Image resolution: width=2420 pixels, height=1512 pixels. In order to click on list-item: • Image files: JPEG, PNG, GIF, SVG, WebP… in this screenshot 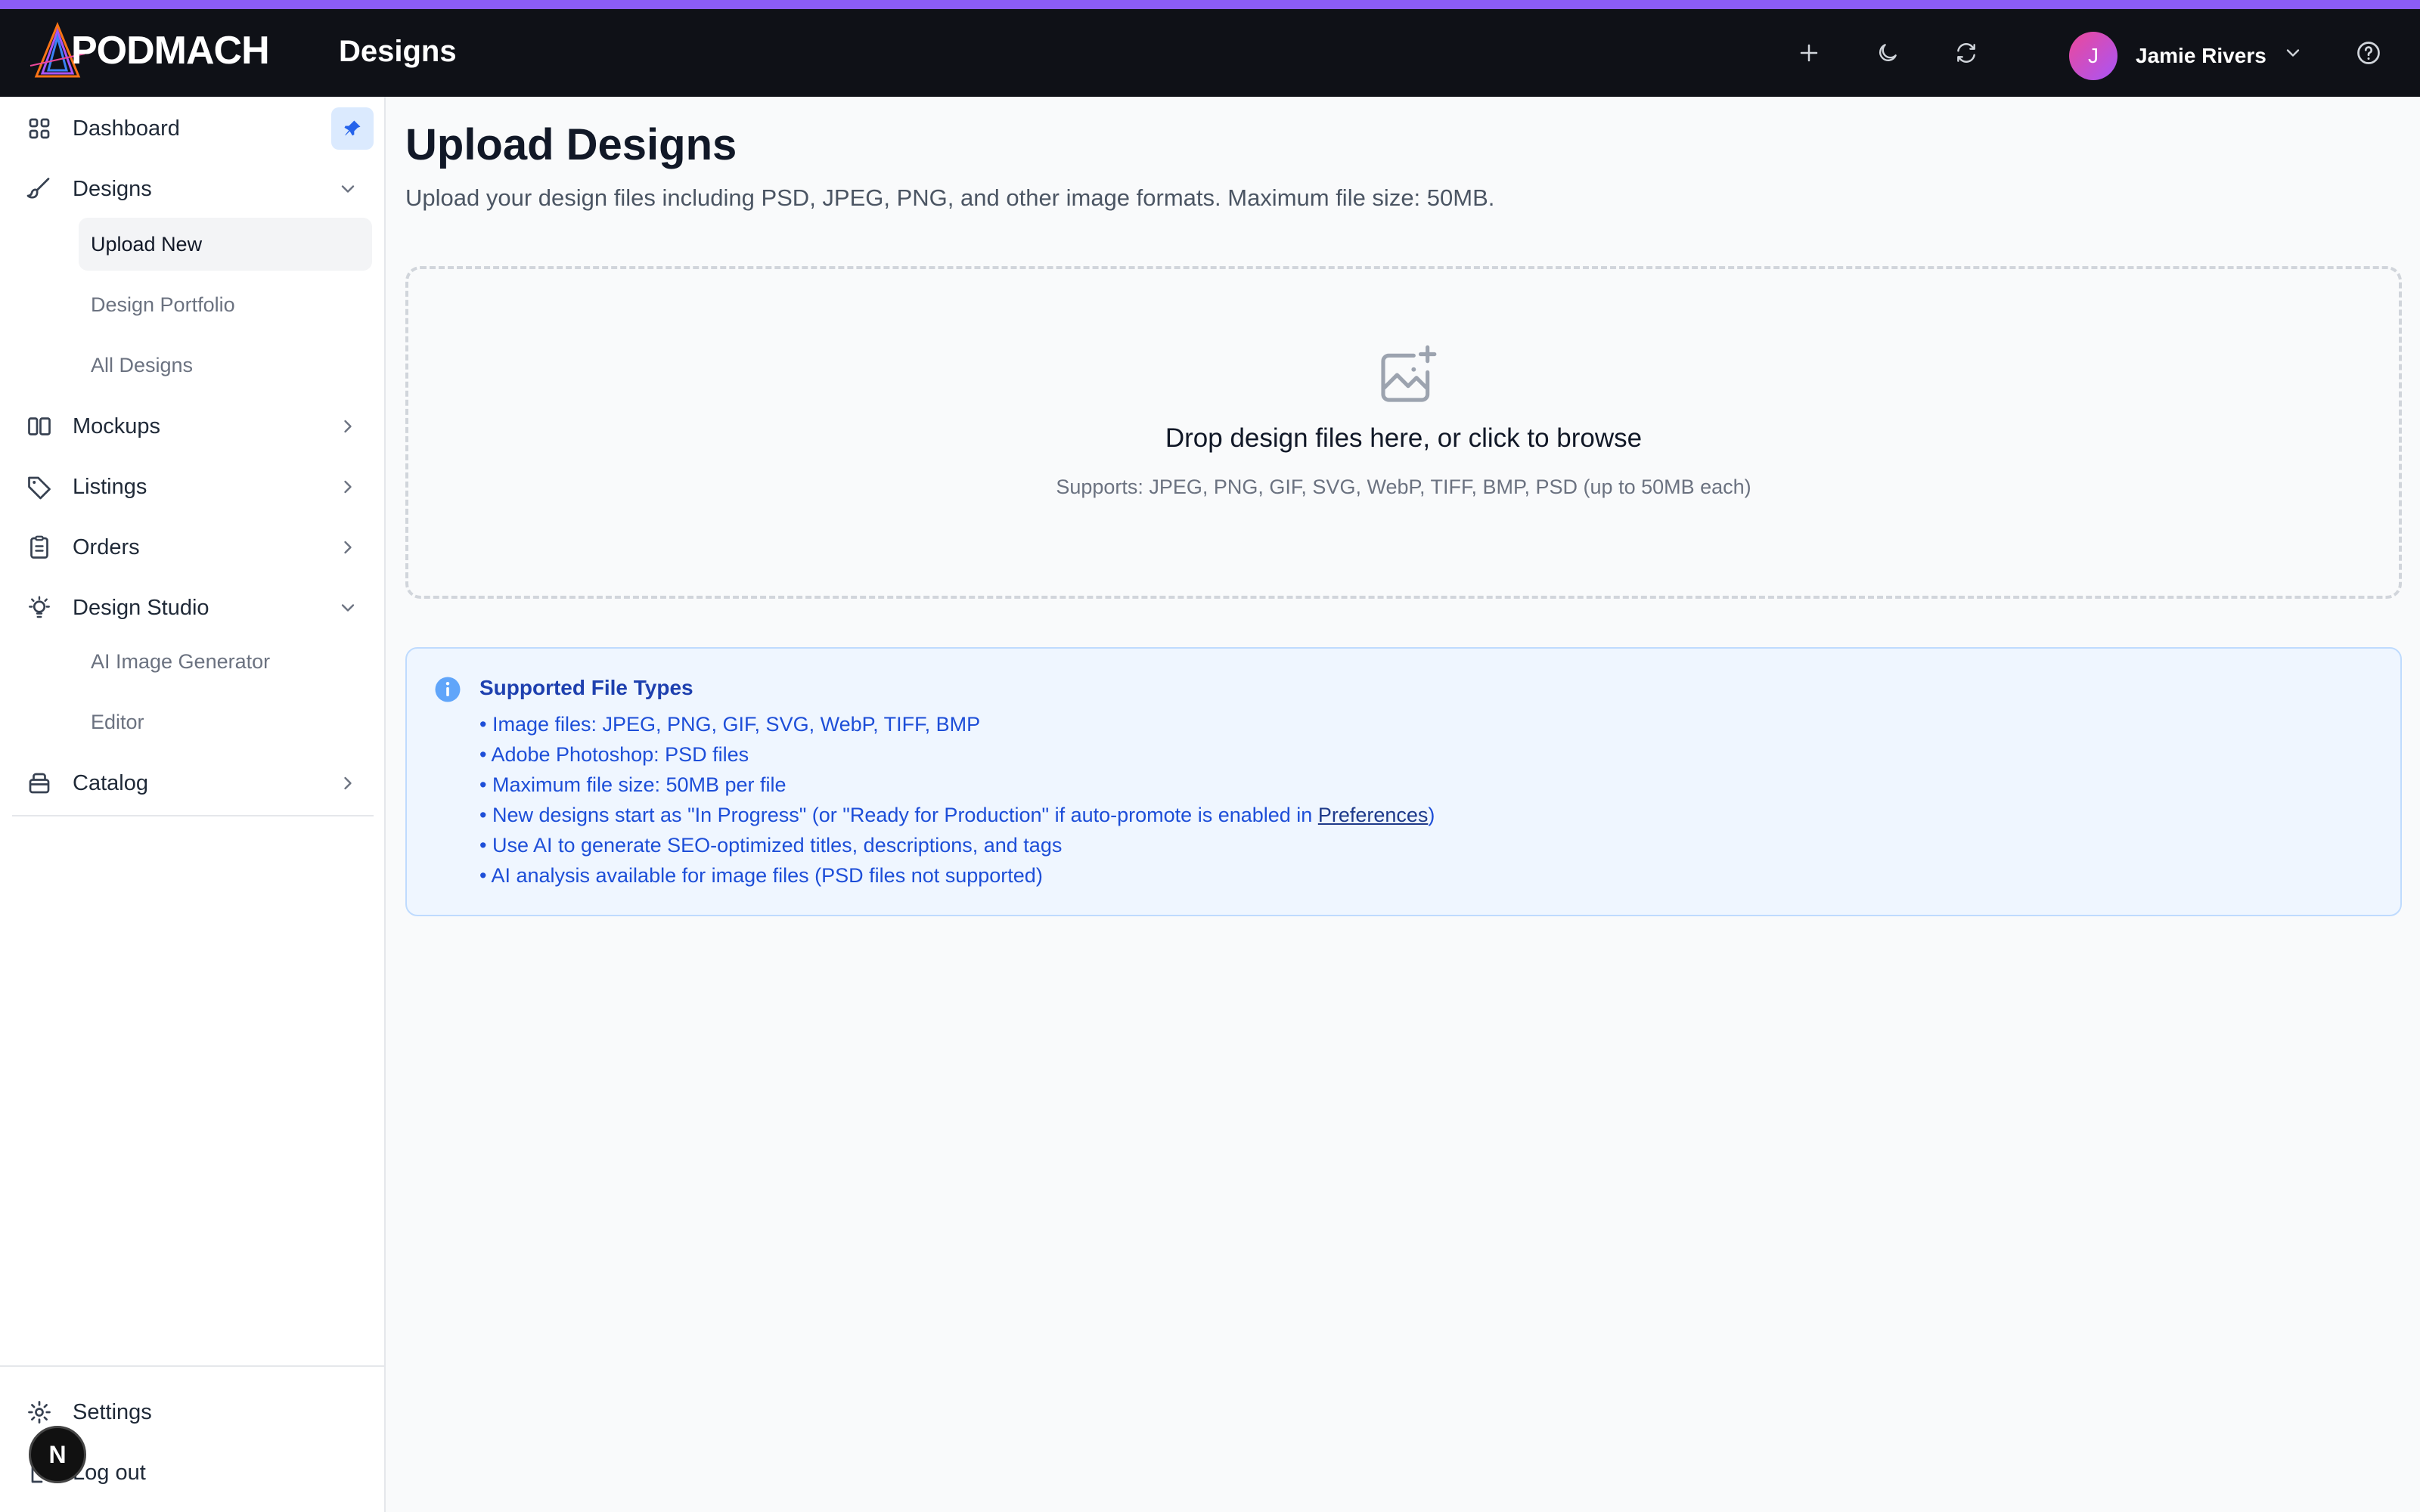, I will do `click(730, 724)`.